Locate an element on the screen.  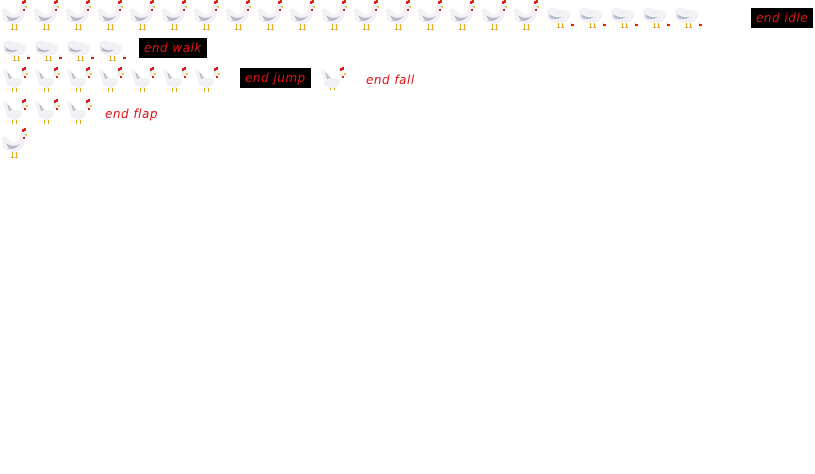
end-jump-label: end jump is located at coordinates (275, 78).